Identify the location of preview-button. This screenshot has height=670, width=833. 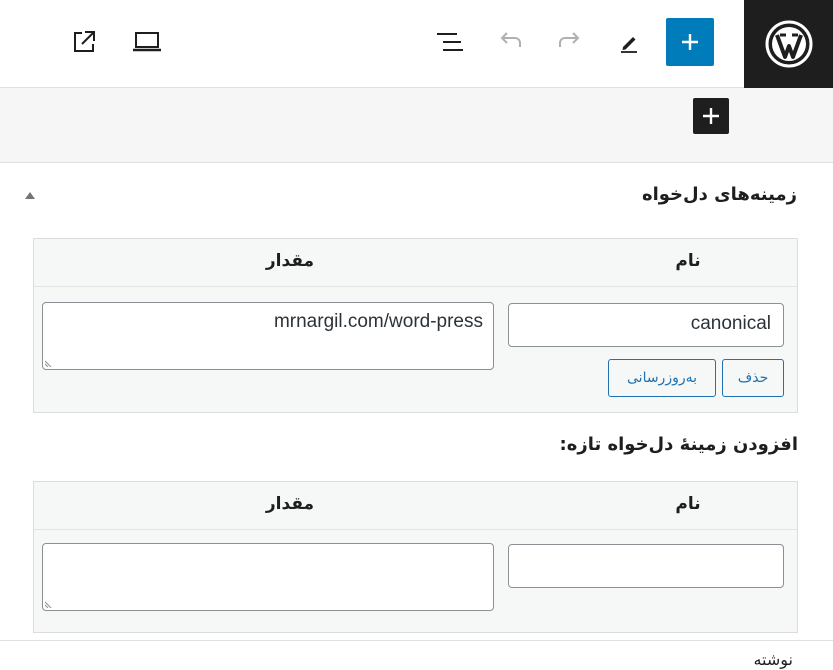
(147, 42).